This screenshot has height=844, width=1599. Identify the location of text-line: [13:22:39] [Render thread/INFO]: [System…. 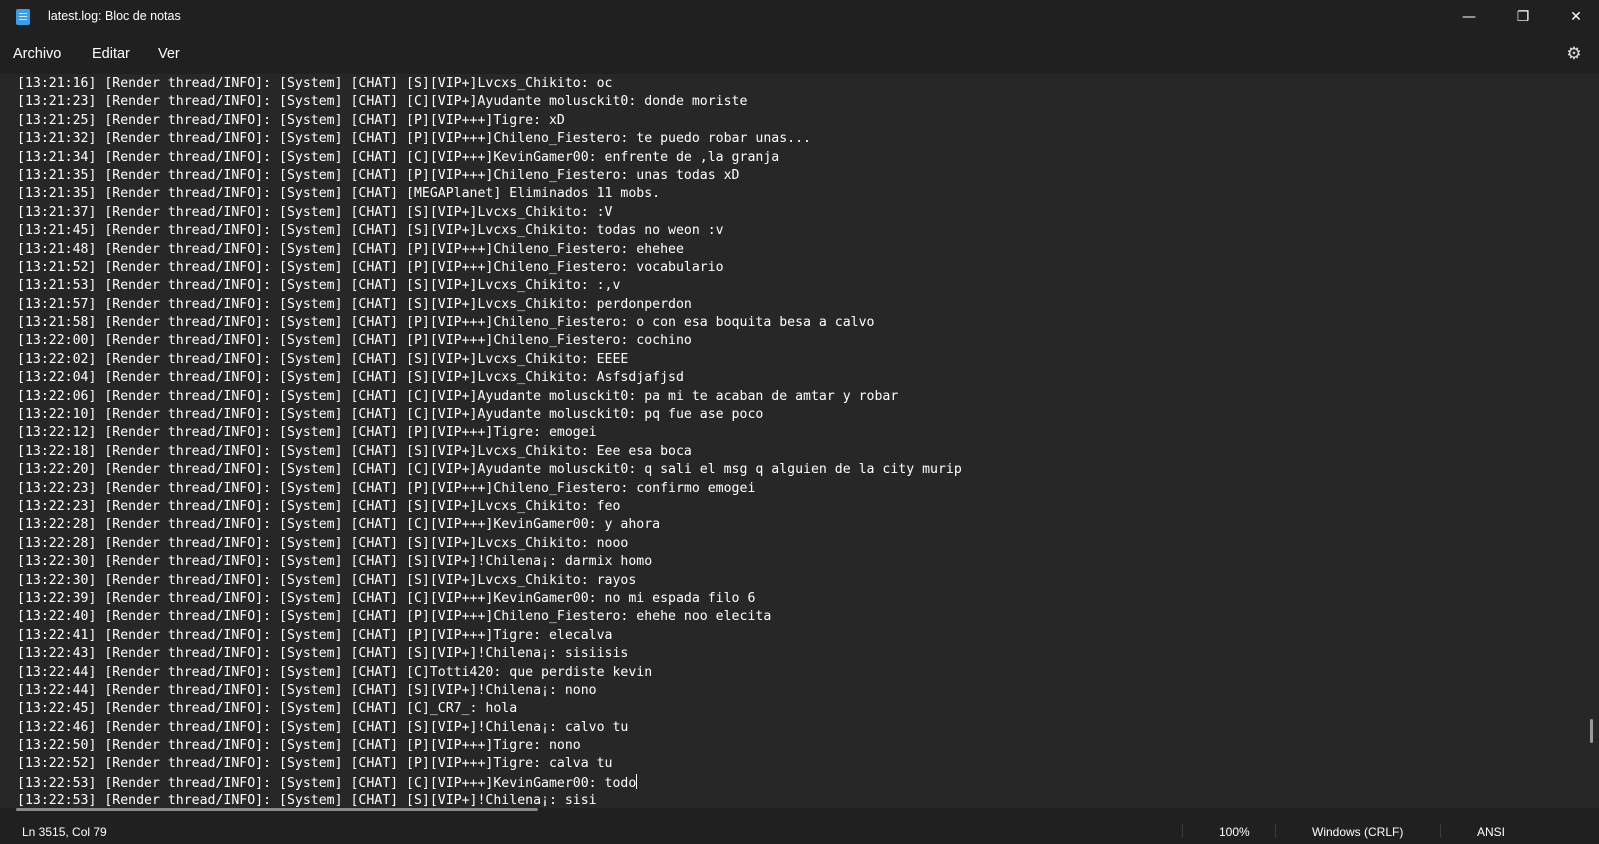
(386, 598).